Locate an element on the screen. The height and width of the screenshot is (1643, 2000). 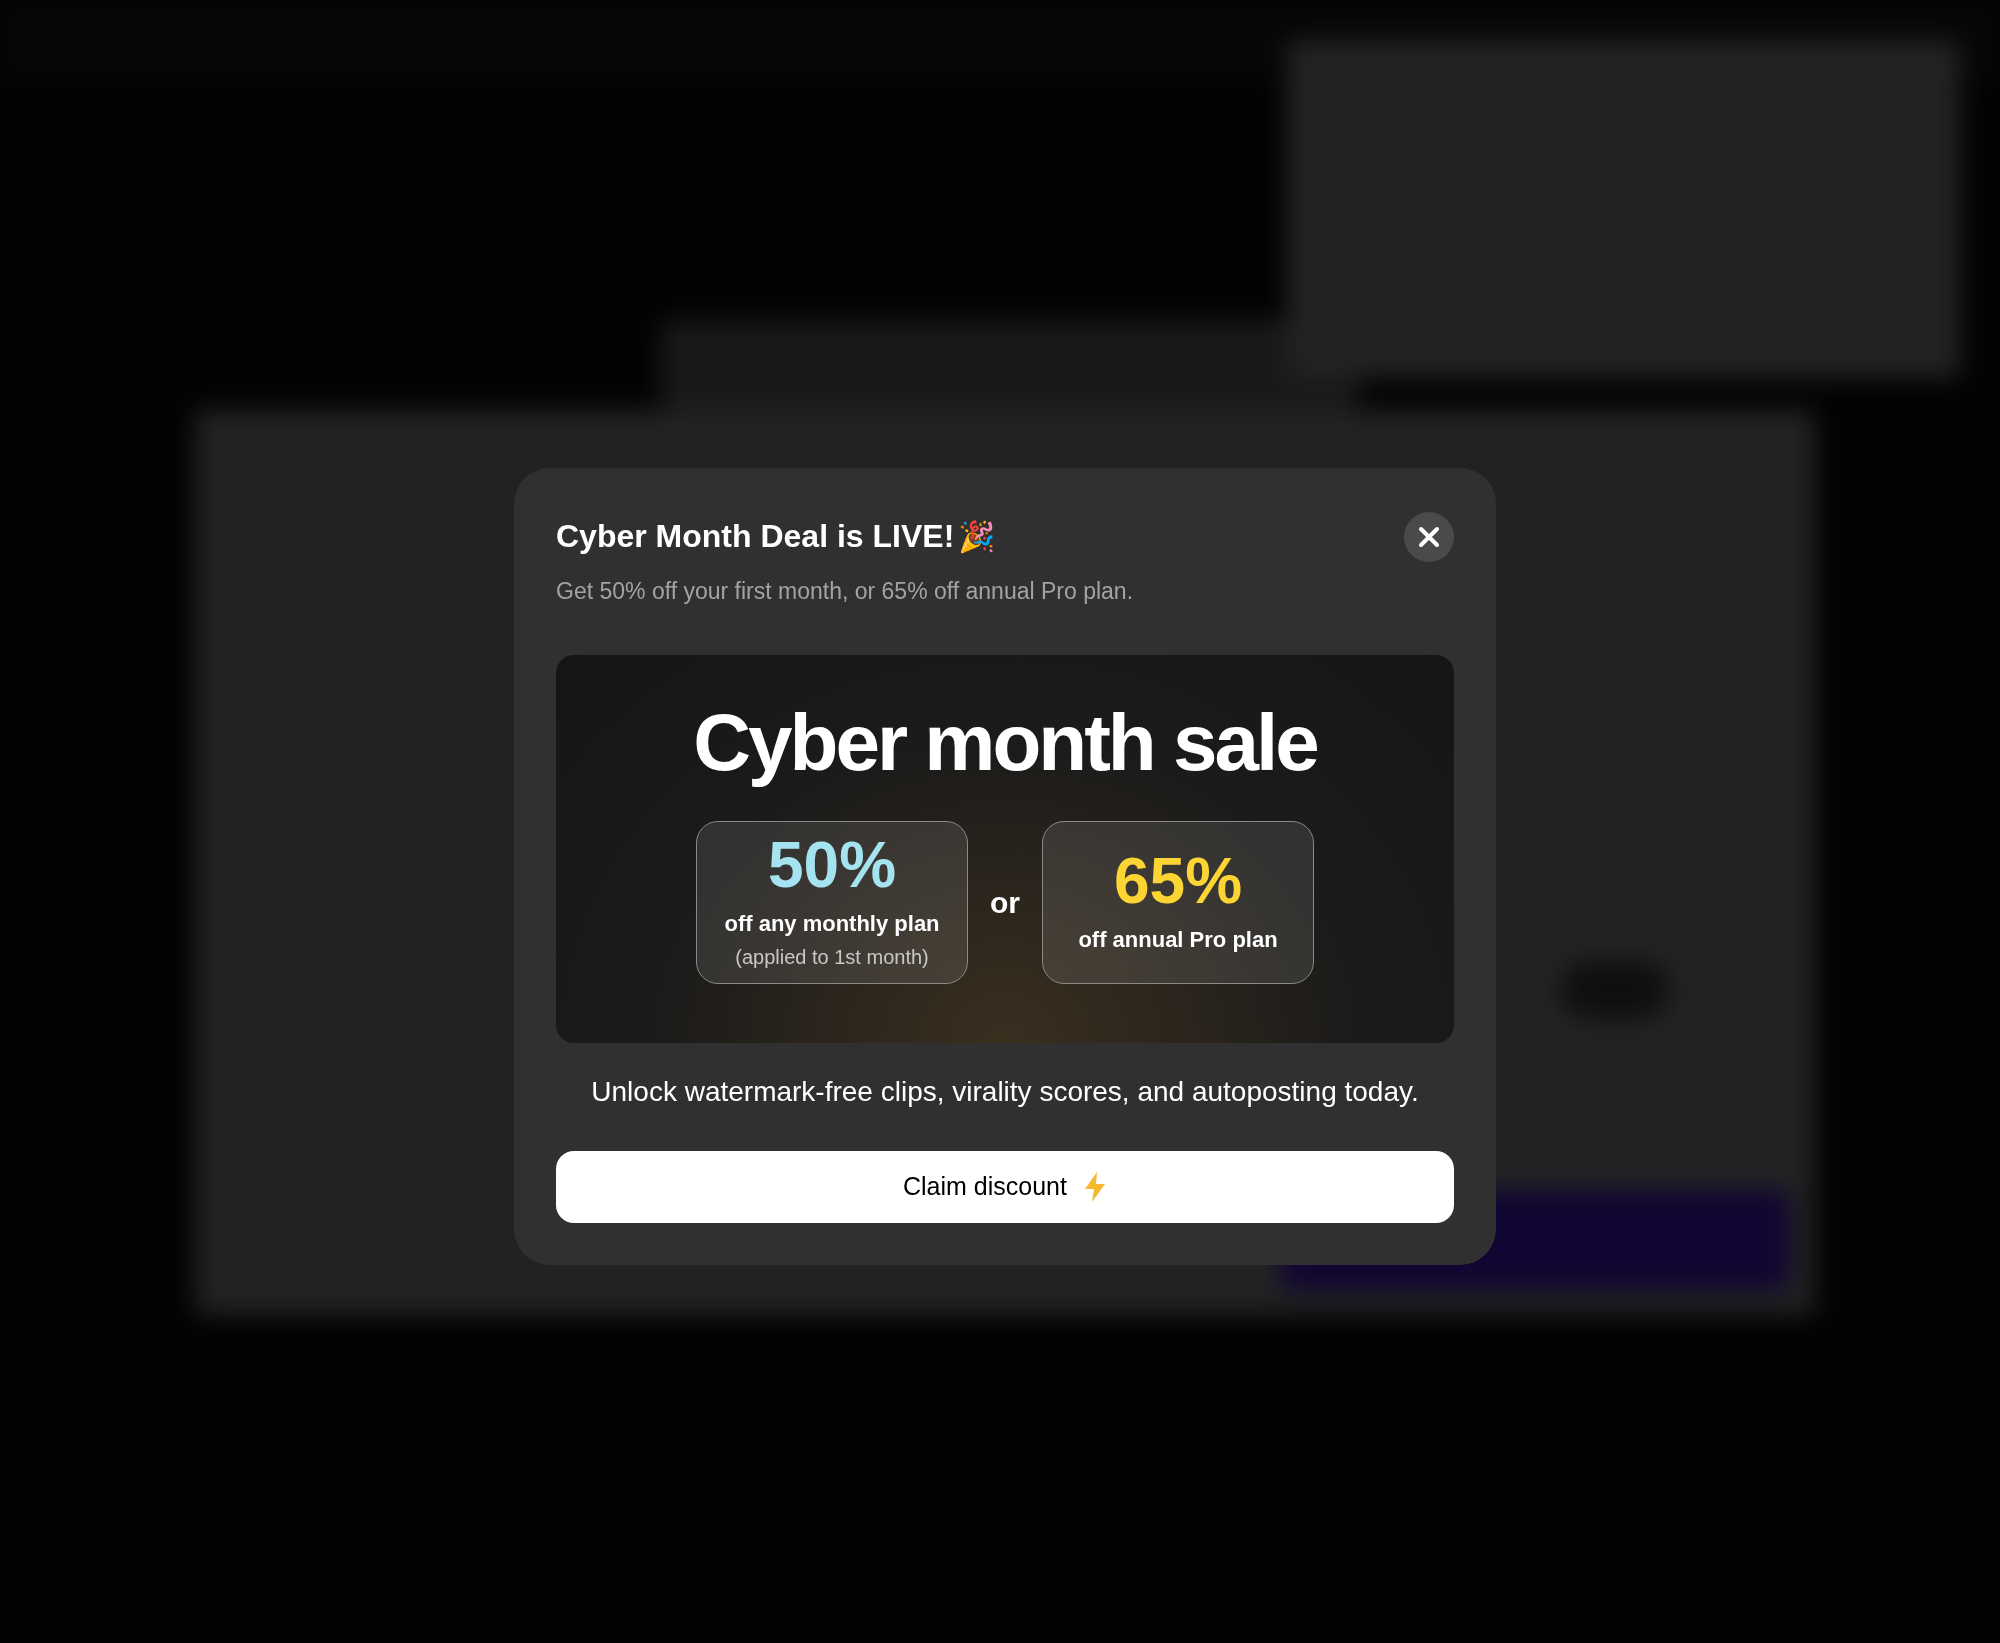
dialog-description: Unlock watermark-free clips, virality scores, and autoposting today. is located at coordinates (1005, 1091).